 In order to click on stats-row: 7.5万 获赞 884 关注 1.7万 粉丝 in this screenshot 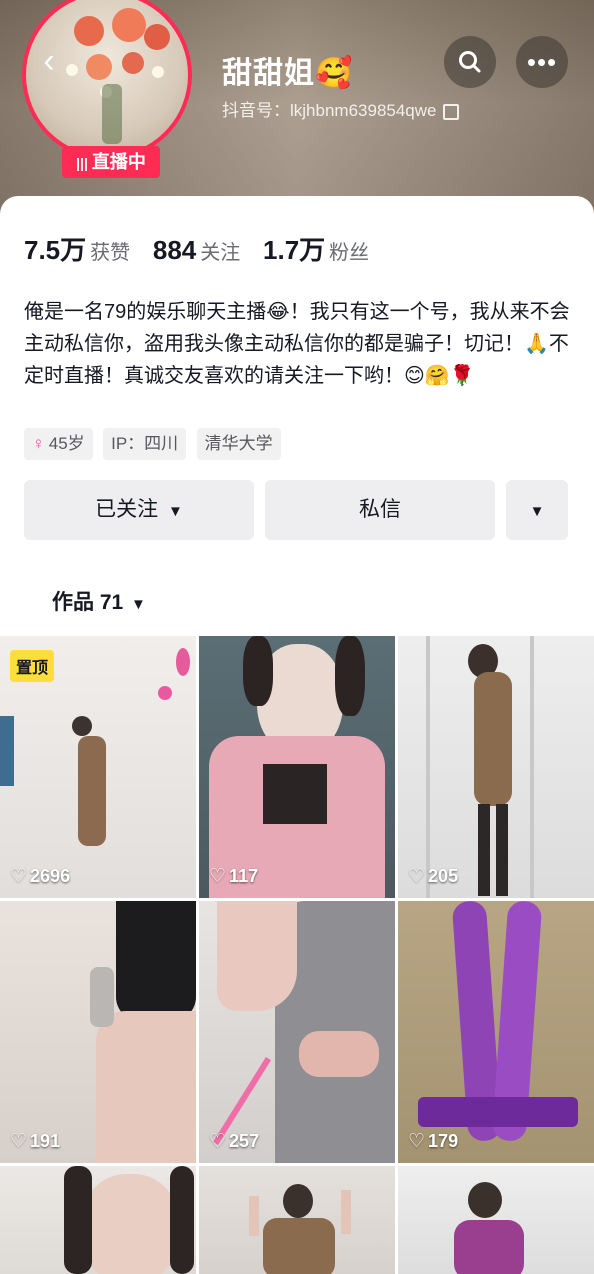, I will do `click(205, 248)`.